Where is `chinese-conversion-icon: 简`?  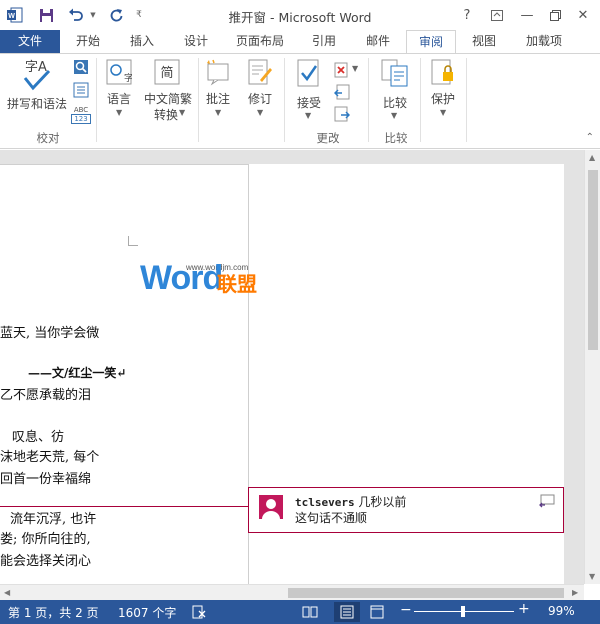 chinese-conversion-icon: 简 is located at coordinates (167, 73).